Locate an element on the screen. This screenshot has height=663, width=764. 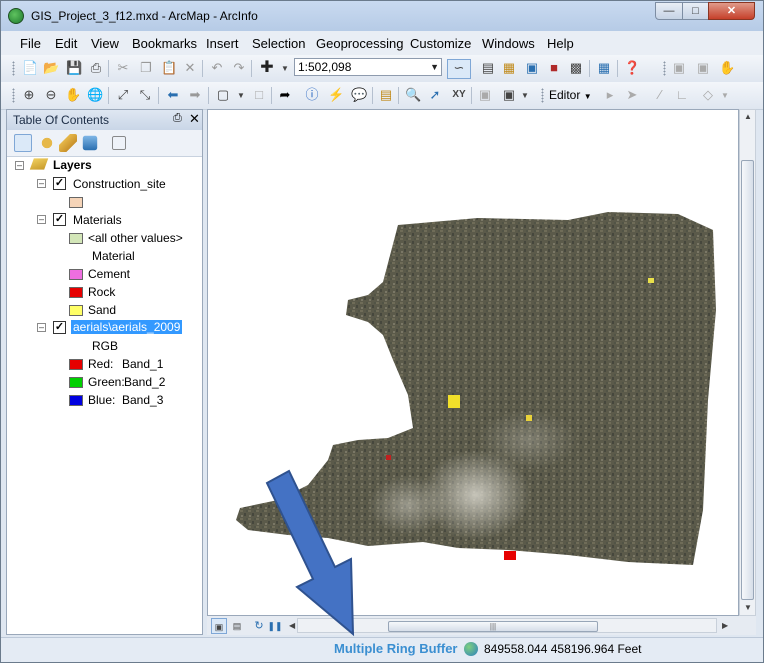
forward-extent-icon: ➡ is located at coordinates (195, 95).